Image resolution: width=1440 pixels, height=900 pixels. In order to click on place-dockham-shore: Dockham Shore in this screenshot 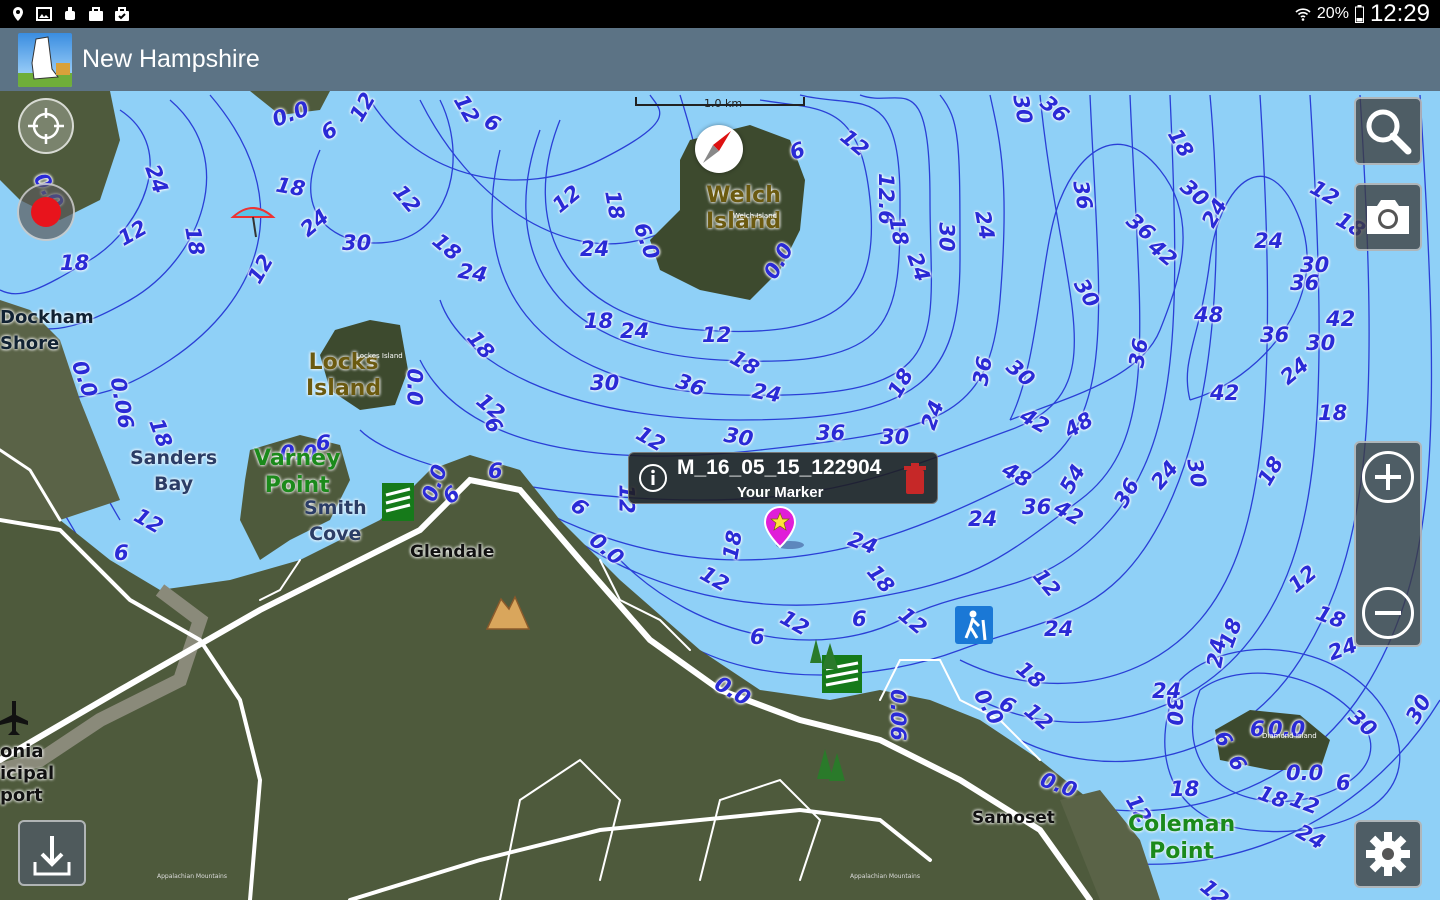, I will do `click(47, 330)`.